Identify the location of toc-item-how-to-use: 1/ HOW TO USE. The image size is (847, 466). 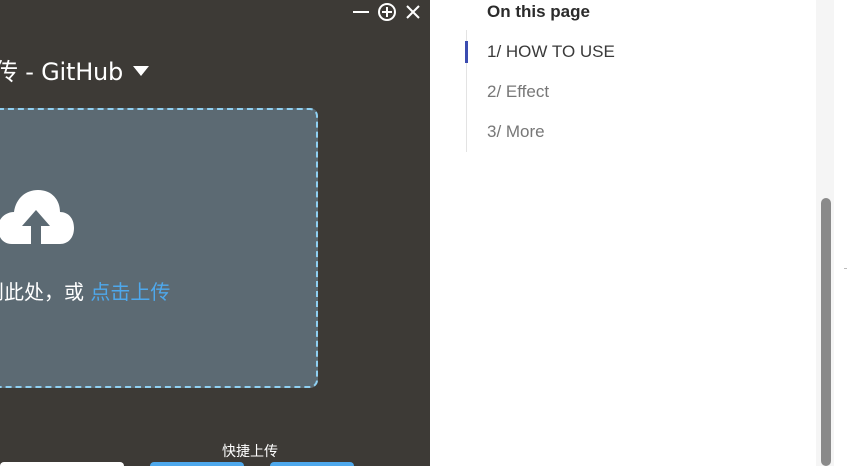
(551, 52).